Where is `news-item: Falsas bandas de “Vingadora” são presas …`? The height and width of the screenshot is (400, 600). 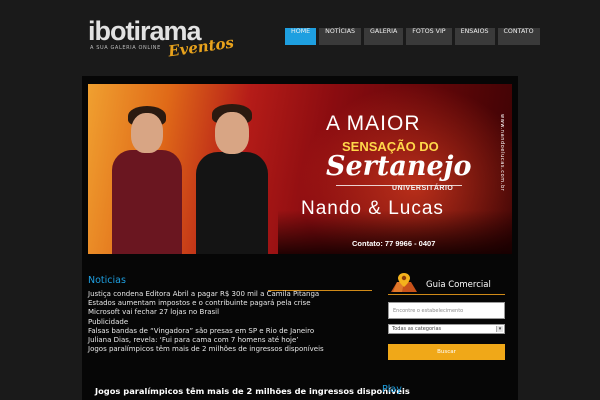
news-item: Falsas bandas de “Vingadora” são presas … is located at coordinates (238, 331).